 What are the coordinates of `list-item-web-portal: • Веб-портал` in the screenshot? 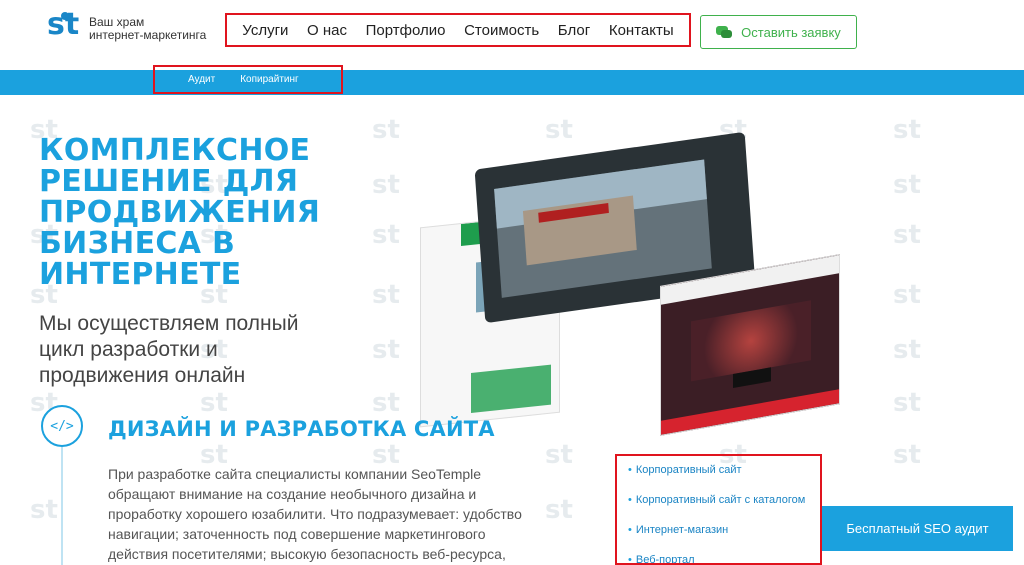 It's located at (724, 558).